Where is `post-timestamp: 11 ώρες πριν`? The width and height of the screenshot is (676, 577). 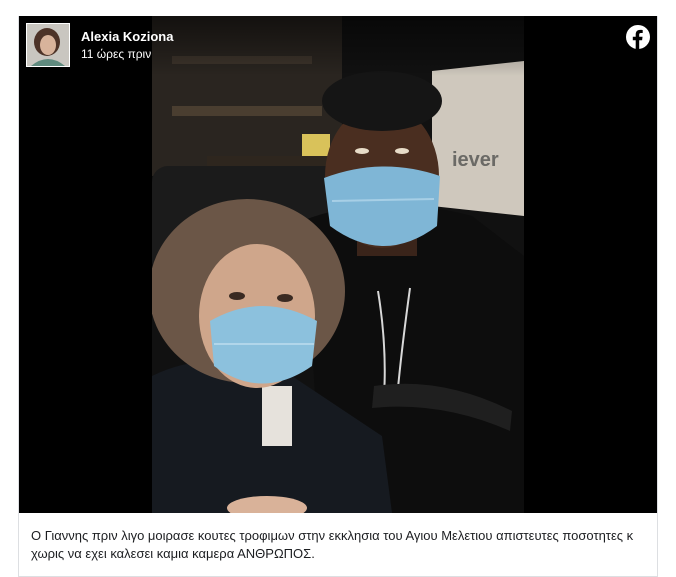
post-timestamp: 11 ώρες πριν is located at coordinates (116, 54).